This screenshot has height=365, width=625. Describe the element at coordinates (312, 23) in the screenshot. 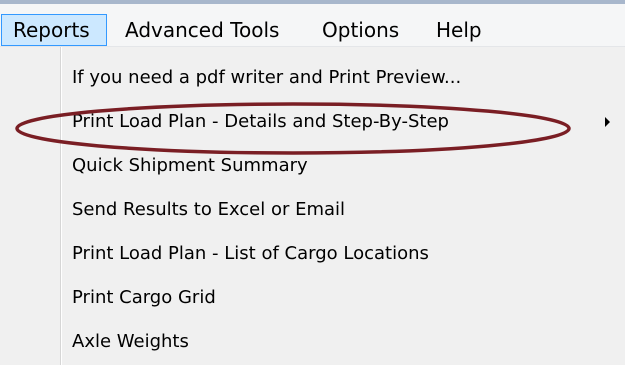

I see `menu-bar: Reports Advanced Tools Options Help` at that location.